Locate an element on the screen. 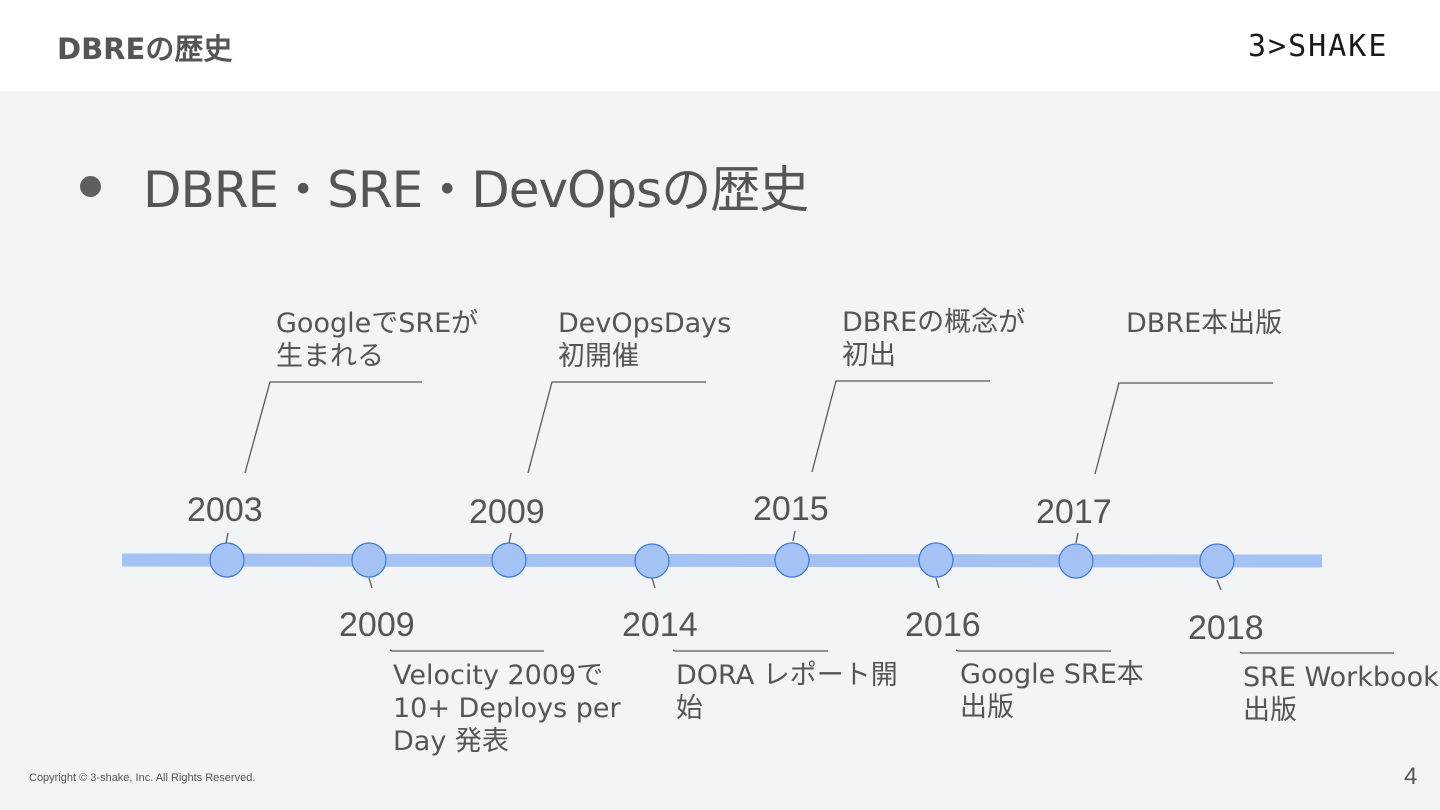  timeline-axis is located at coordinates (722, 560).